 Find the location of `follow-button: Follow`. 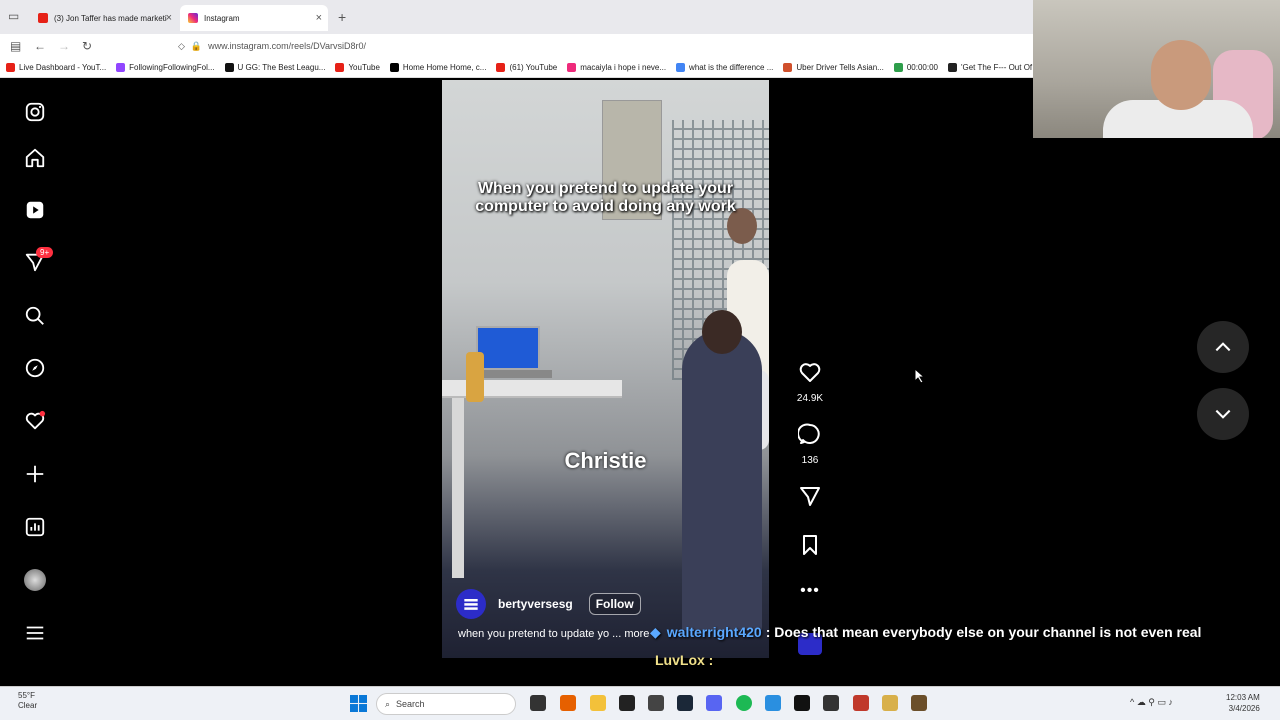

follow-button: Follow is located at coordinates (614, 604).